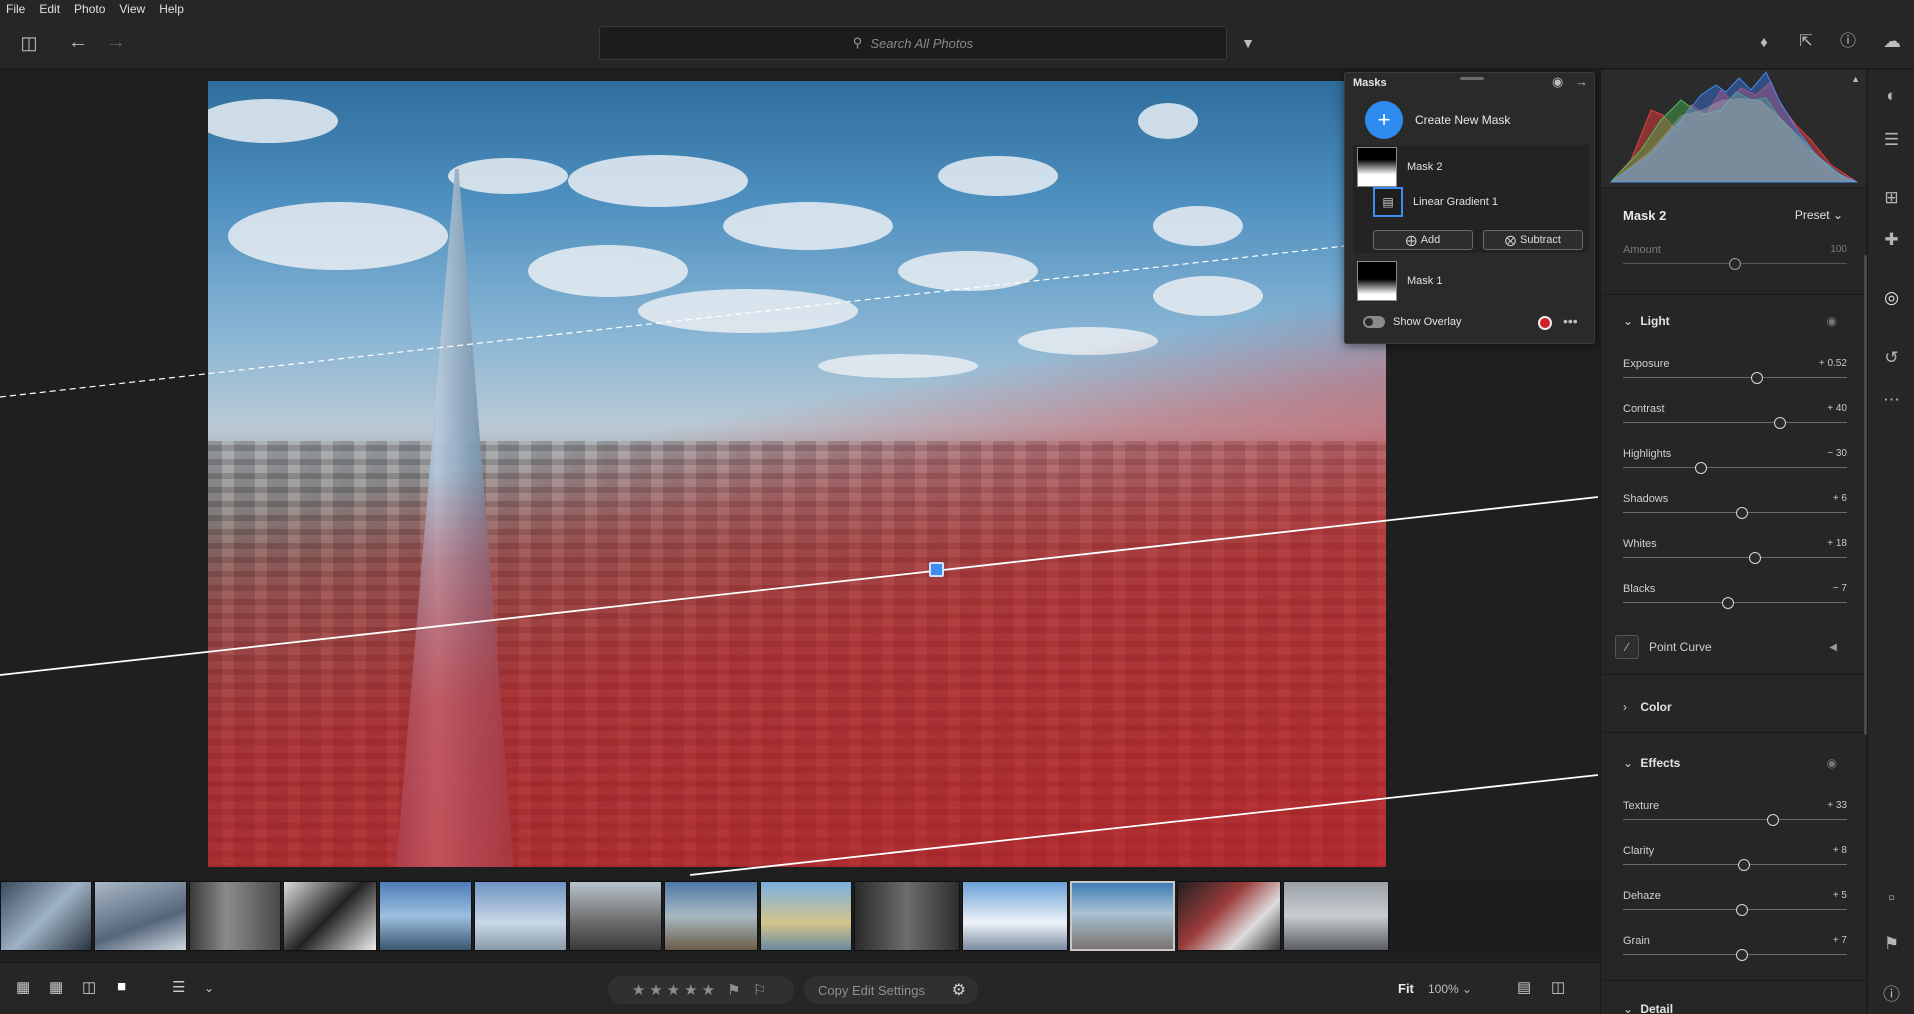 This screenshot has width=1914, height=1014. What do you see at coordinates (1581, 81) in the screenshot?
I see `collapse-arrow-icon: →` at bounding box center [1581, 81].